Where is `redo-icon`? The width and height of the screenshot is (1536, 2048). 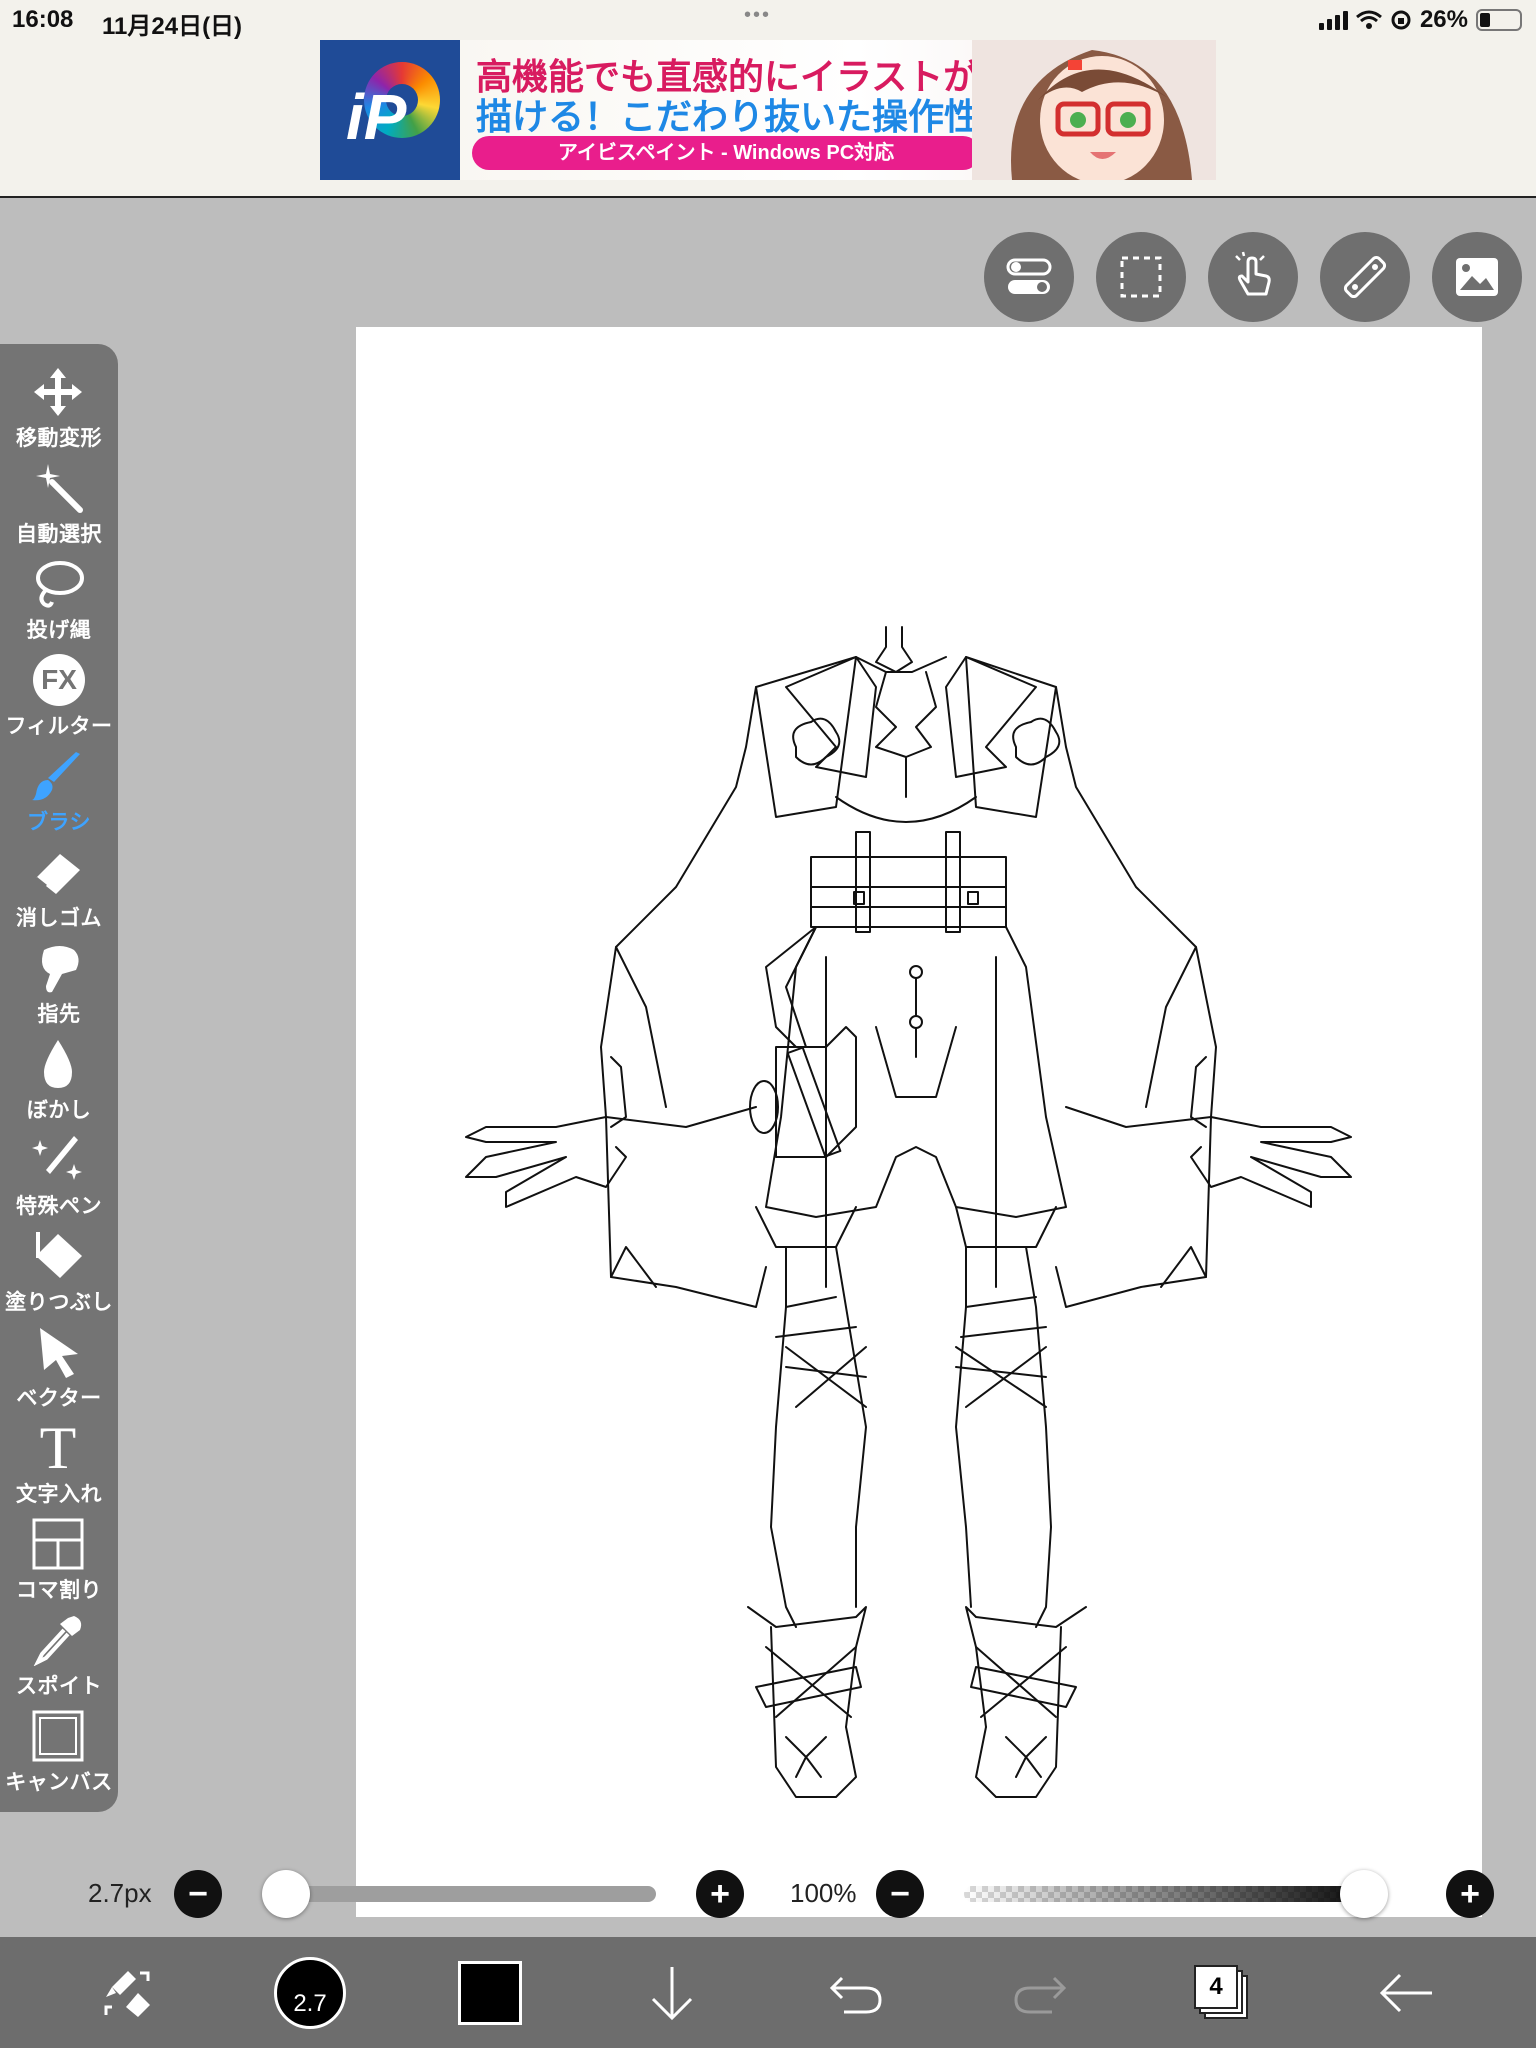
redo-icon is located at coordinates (1040, 1994).